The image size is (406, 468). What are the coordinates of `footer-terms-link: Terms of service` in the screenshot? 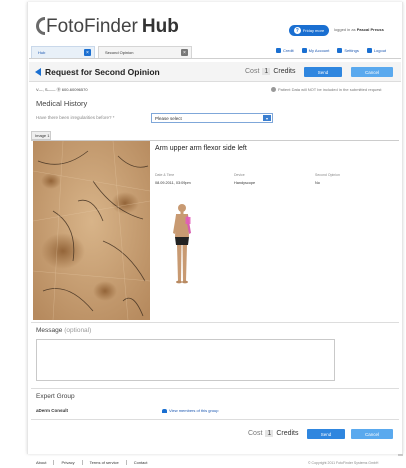 It's located at (105, 462).